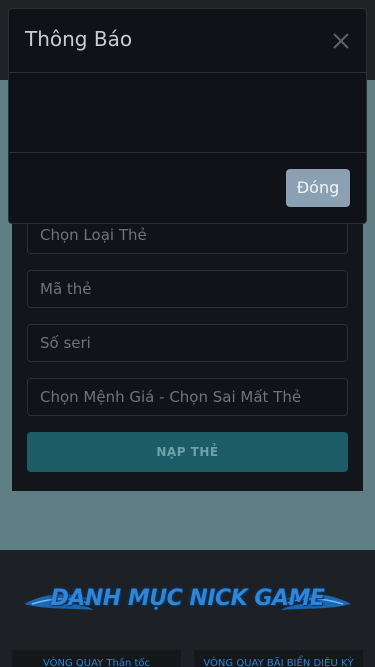  I want to click on close-button: Đóng, so click(318, 188).